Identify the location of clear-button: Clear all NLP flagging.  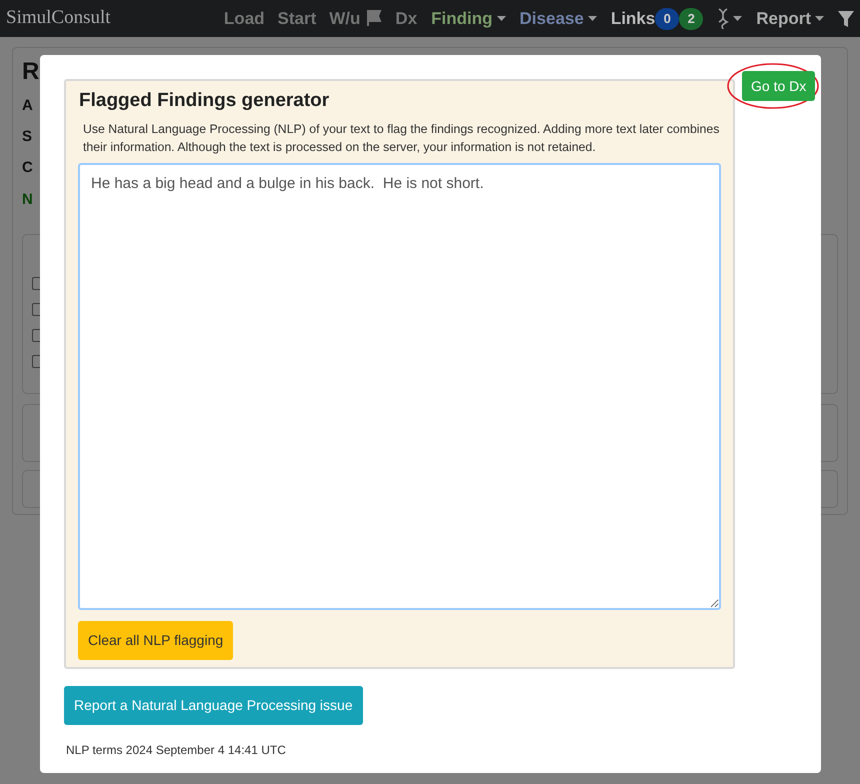
(156, 640).